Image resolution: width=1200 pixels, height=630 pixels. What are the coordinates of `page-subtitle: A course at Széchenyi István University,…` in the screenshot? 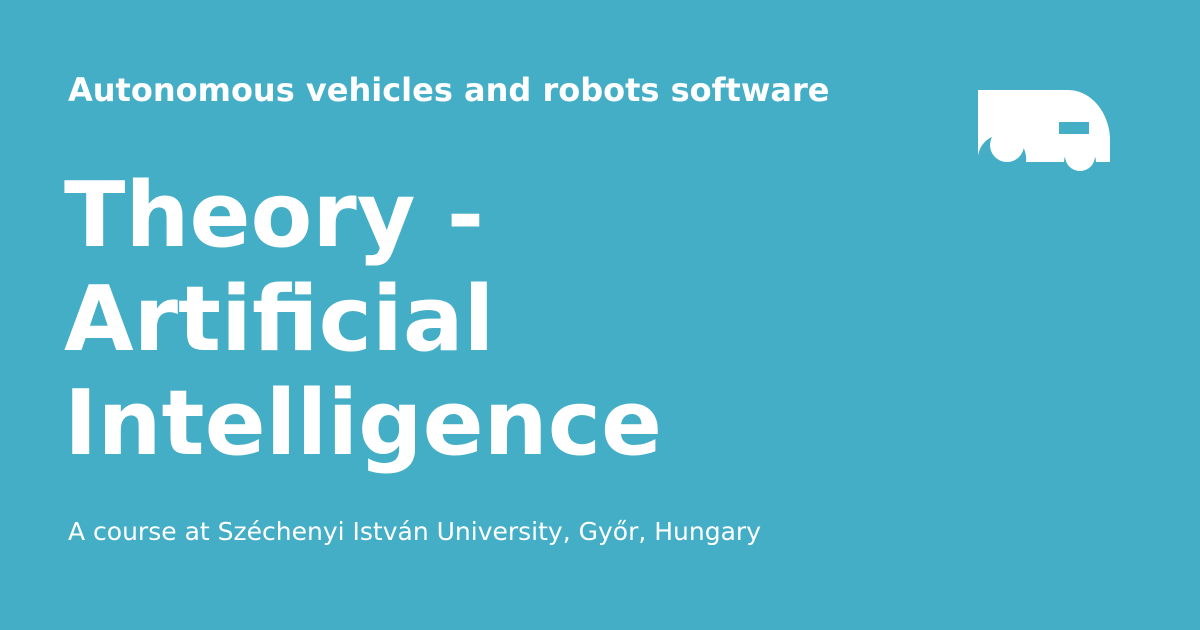 It's located at (415, 531).